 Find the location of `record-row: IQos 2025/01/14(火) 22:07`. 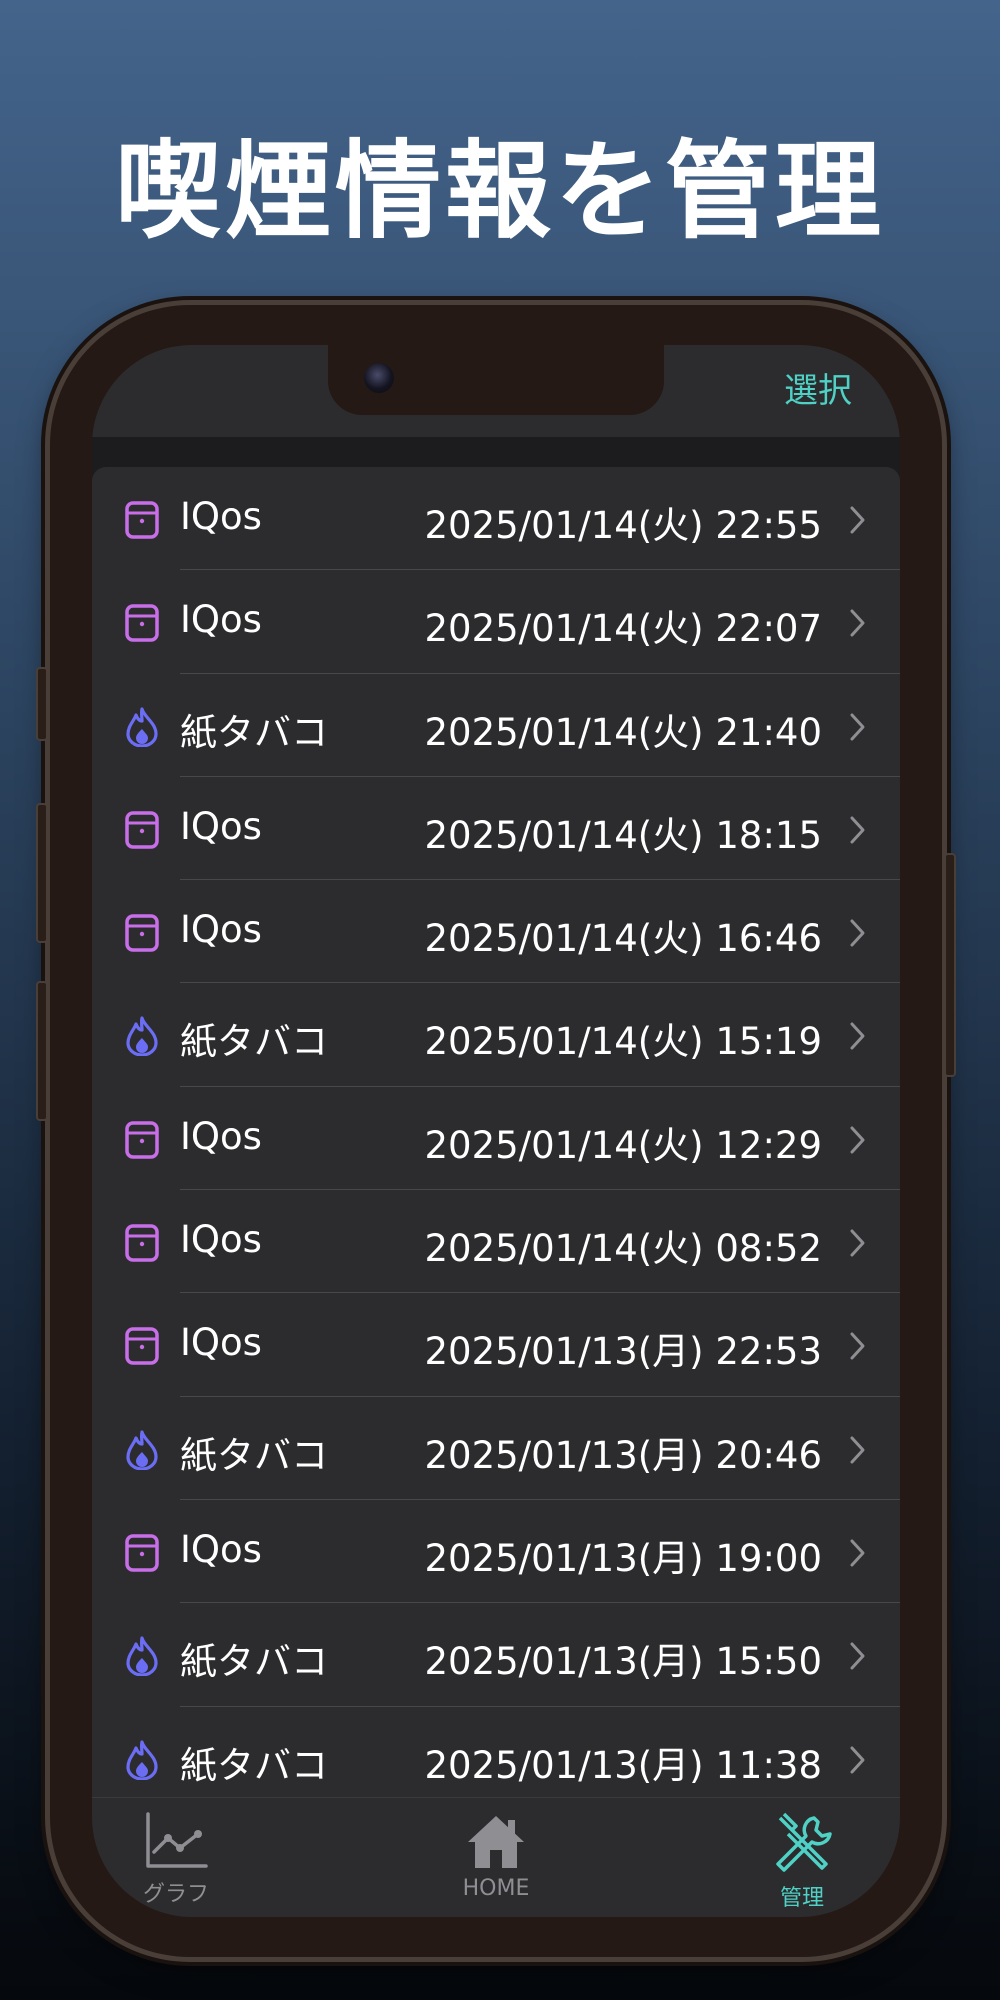

record-row: IQos 2025/01/14(火) 22:07 is located at coordinates (496, 622).